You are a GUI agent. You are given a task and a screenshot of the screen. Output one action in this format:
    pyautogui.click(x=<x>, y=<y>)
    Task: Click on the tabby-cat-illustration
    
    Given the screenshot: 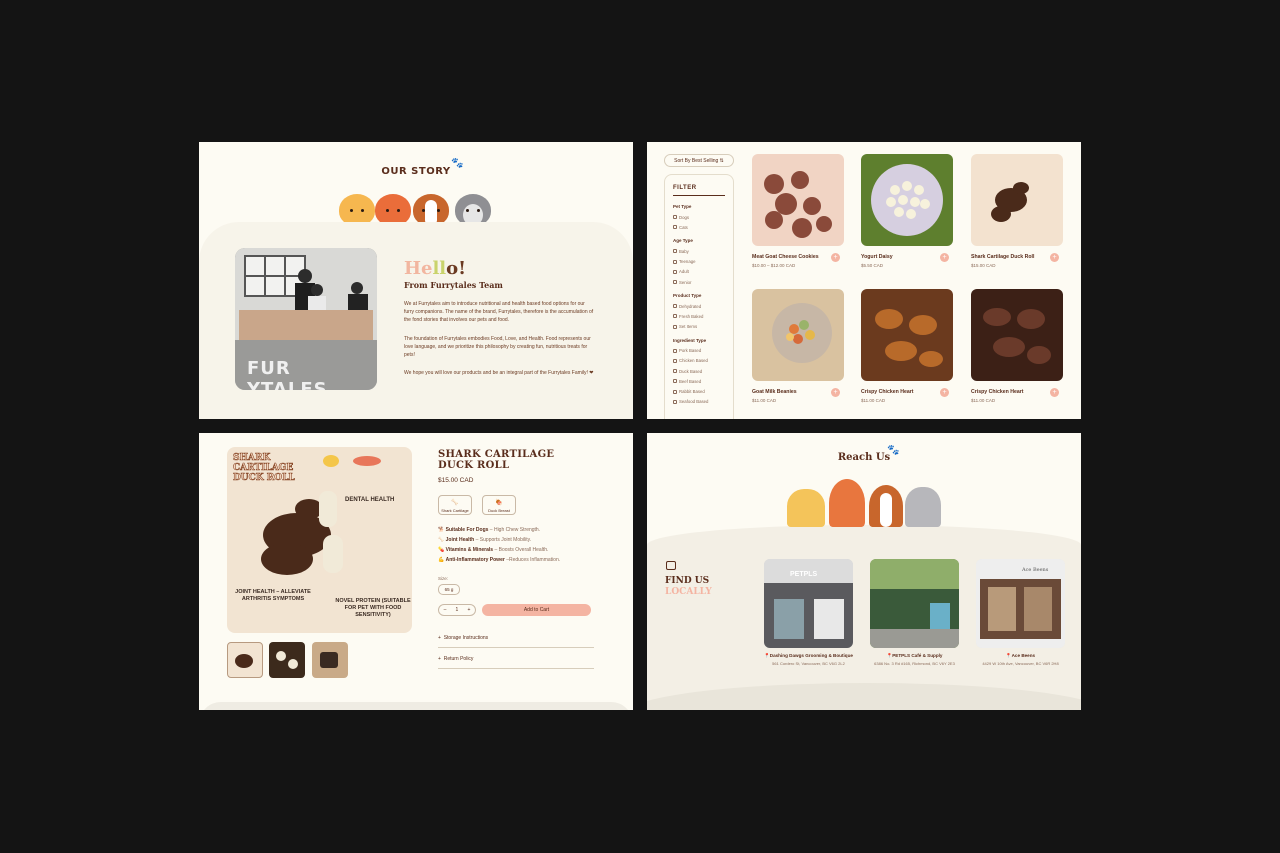 What is the action you would take?
    pyautogui.click(x=923, y=507)
    